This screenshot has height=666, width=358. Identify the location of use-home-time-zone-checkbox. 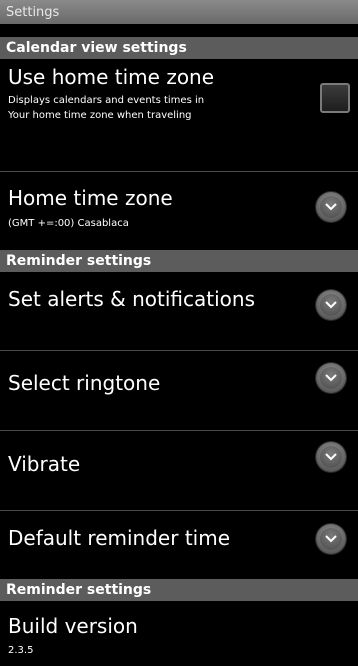
(335, 98).